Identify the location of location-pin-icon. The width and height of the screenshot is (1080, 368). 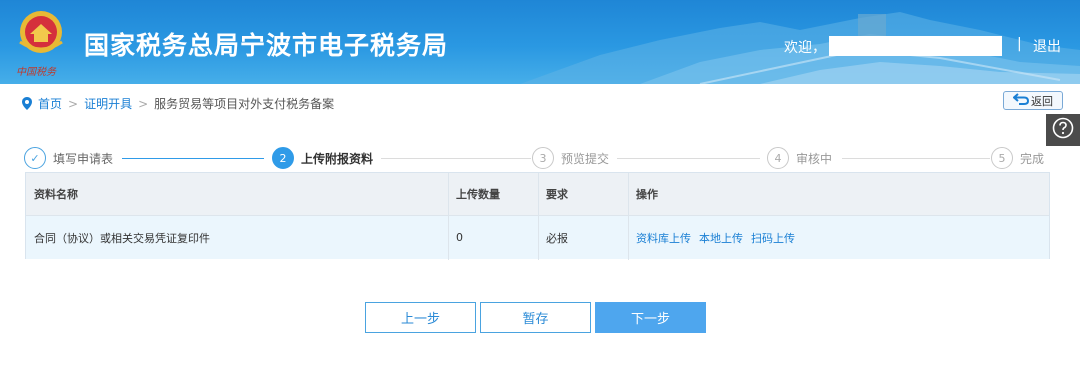
(27, 103).